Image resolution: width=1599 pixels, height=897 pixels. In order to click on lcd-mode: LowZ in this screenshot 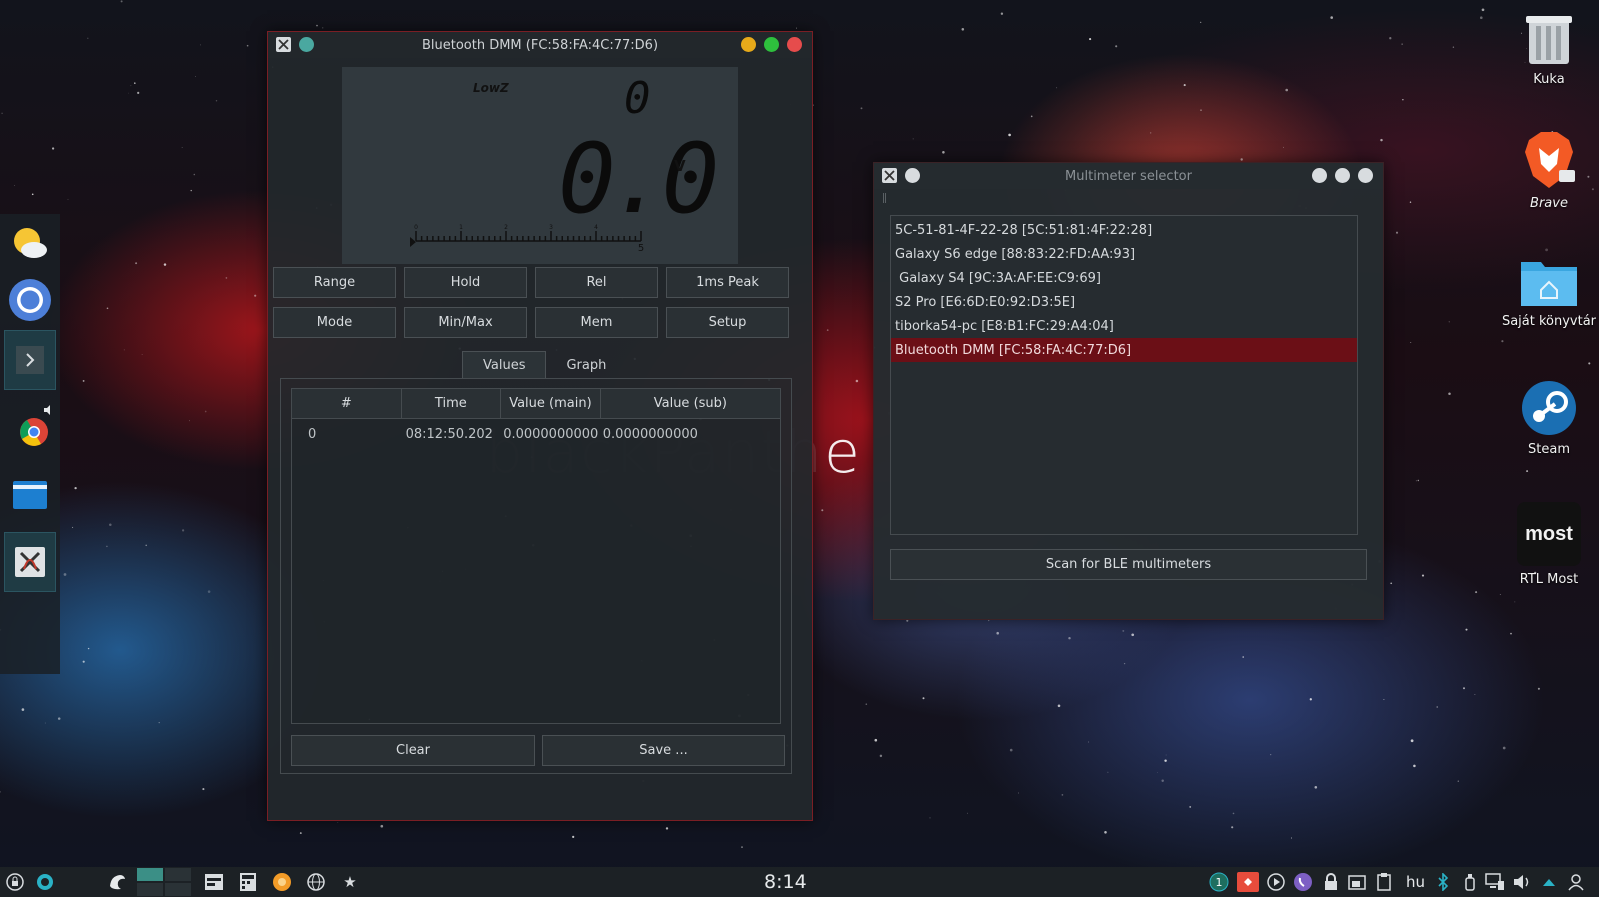, I will do `click(491, 88)`.